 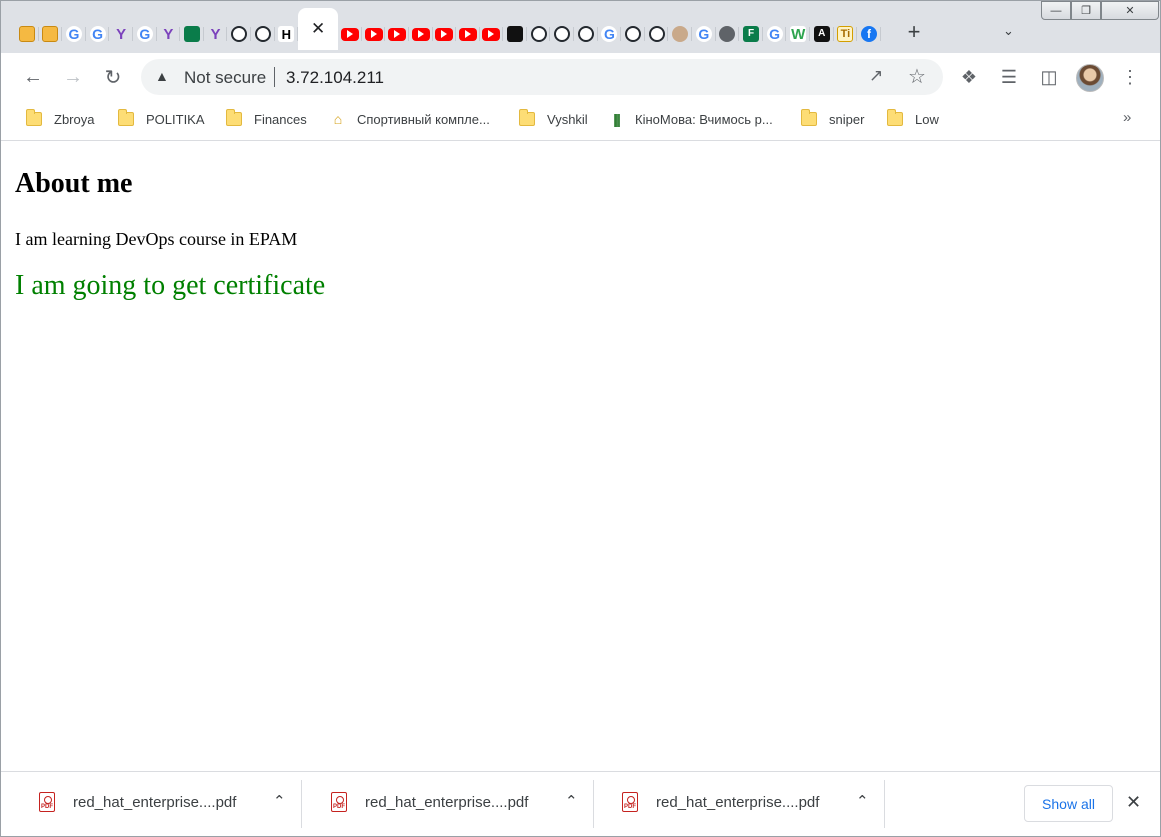 What do you see at coordinates (913, 119) in the screenshot?
I see `bookmark-low: Low` at bounding box center [913, 119].